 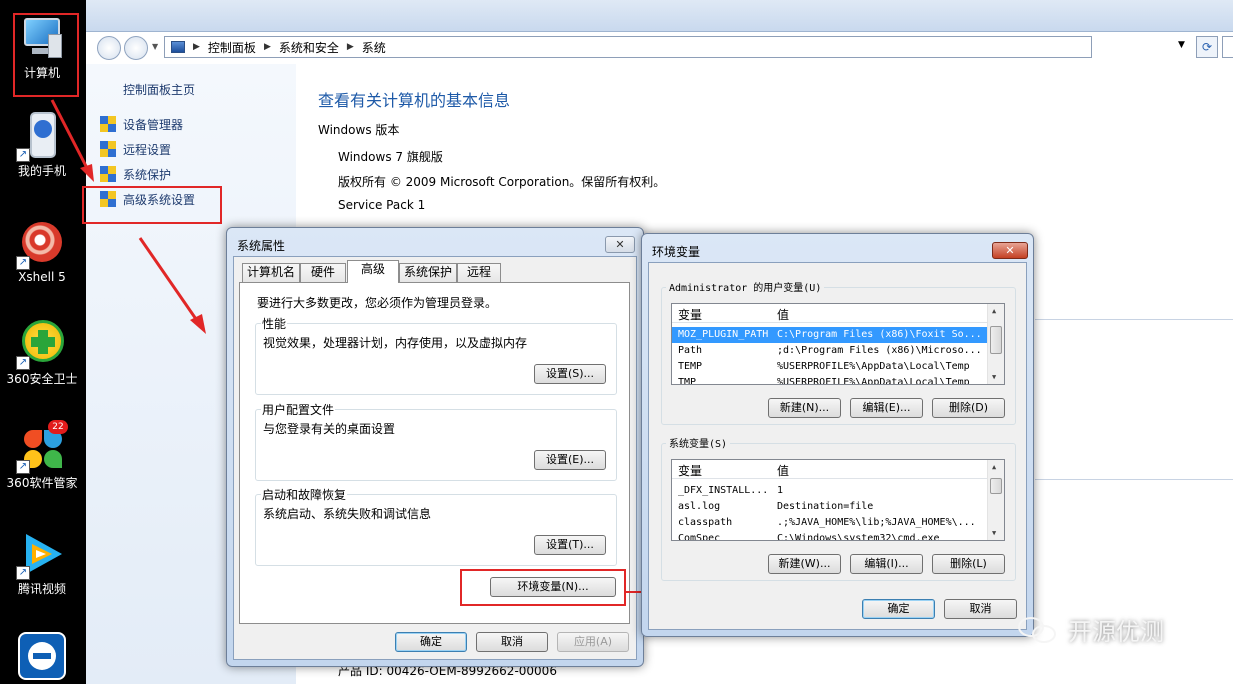 I want to click on list-item: _DFX_INSTALL... 1, so click(x=838, y=491).